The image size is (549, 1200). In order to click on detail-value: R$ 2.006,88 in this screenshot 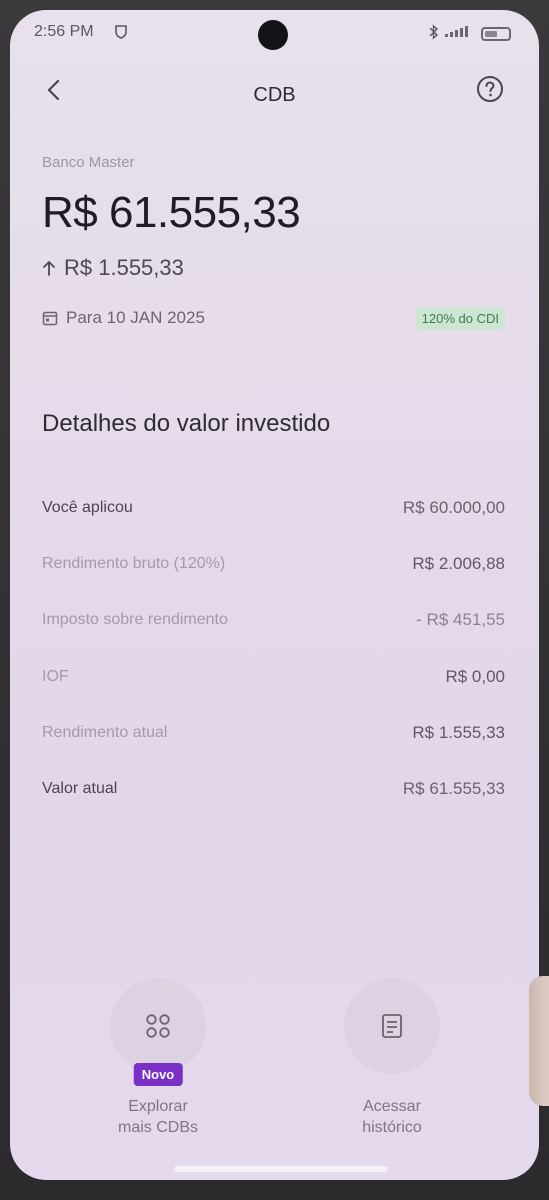, I will do `click(458, 564)`.